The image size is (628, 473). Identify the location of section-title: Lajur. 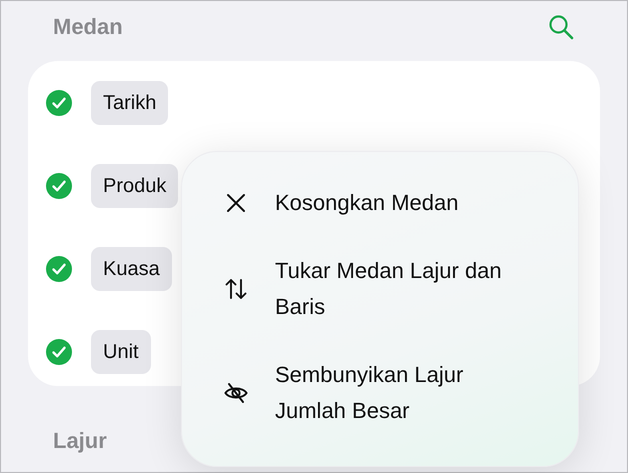
(80, 441).